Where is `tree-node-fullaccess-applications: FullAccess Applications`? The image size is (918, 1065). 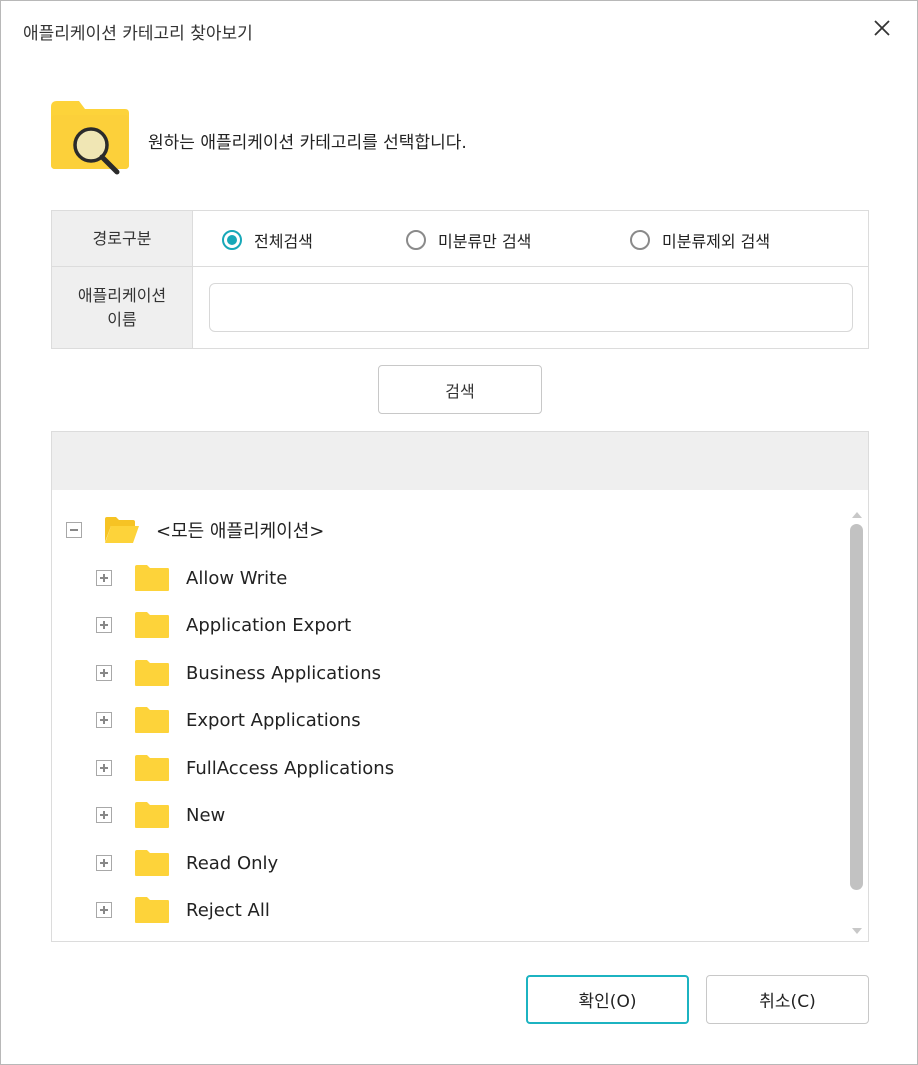
tree-node-fullaccess-applications: FullAccess Applications is located at coordinates (245, 768).